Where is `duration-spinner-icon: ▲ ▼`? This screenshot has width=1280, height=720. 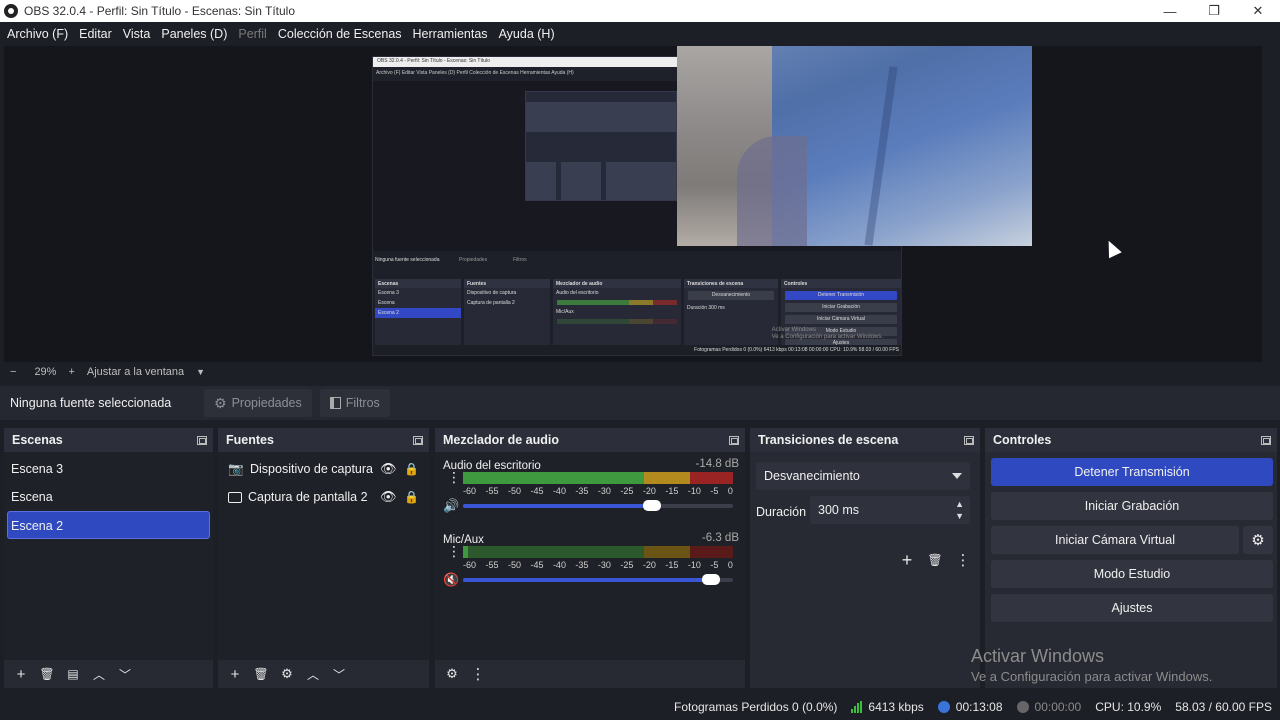 duration-spinner-icon: ▲ ▼ is located at coordinates (959, 510).